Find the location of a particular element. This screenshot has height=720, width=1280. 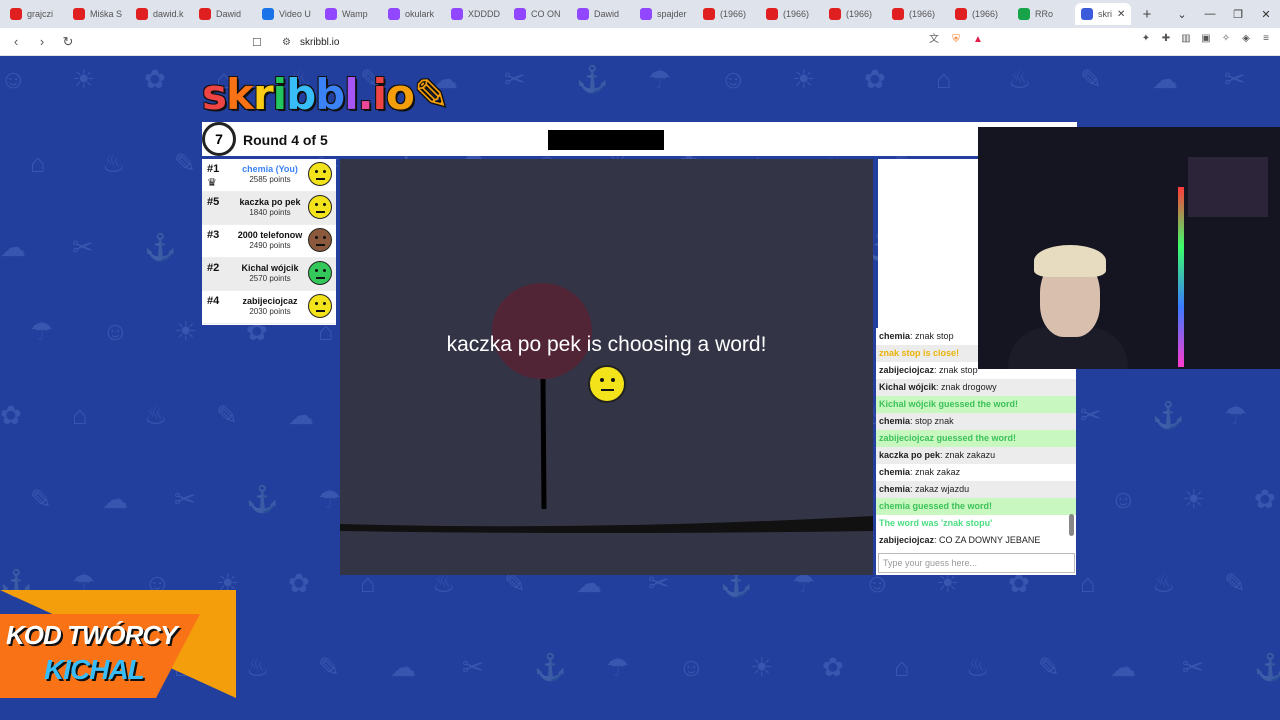

player-rank: #4 is located at coordinates (213, 301).